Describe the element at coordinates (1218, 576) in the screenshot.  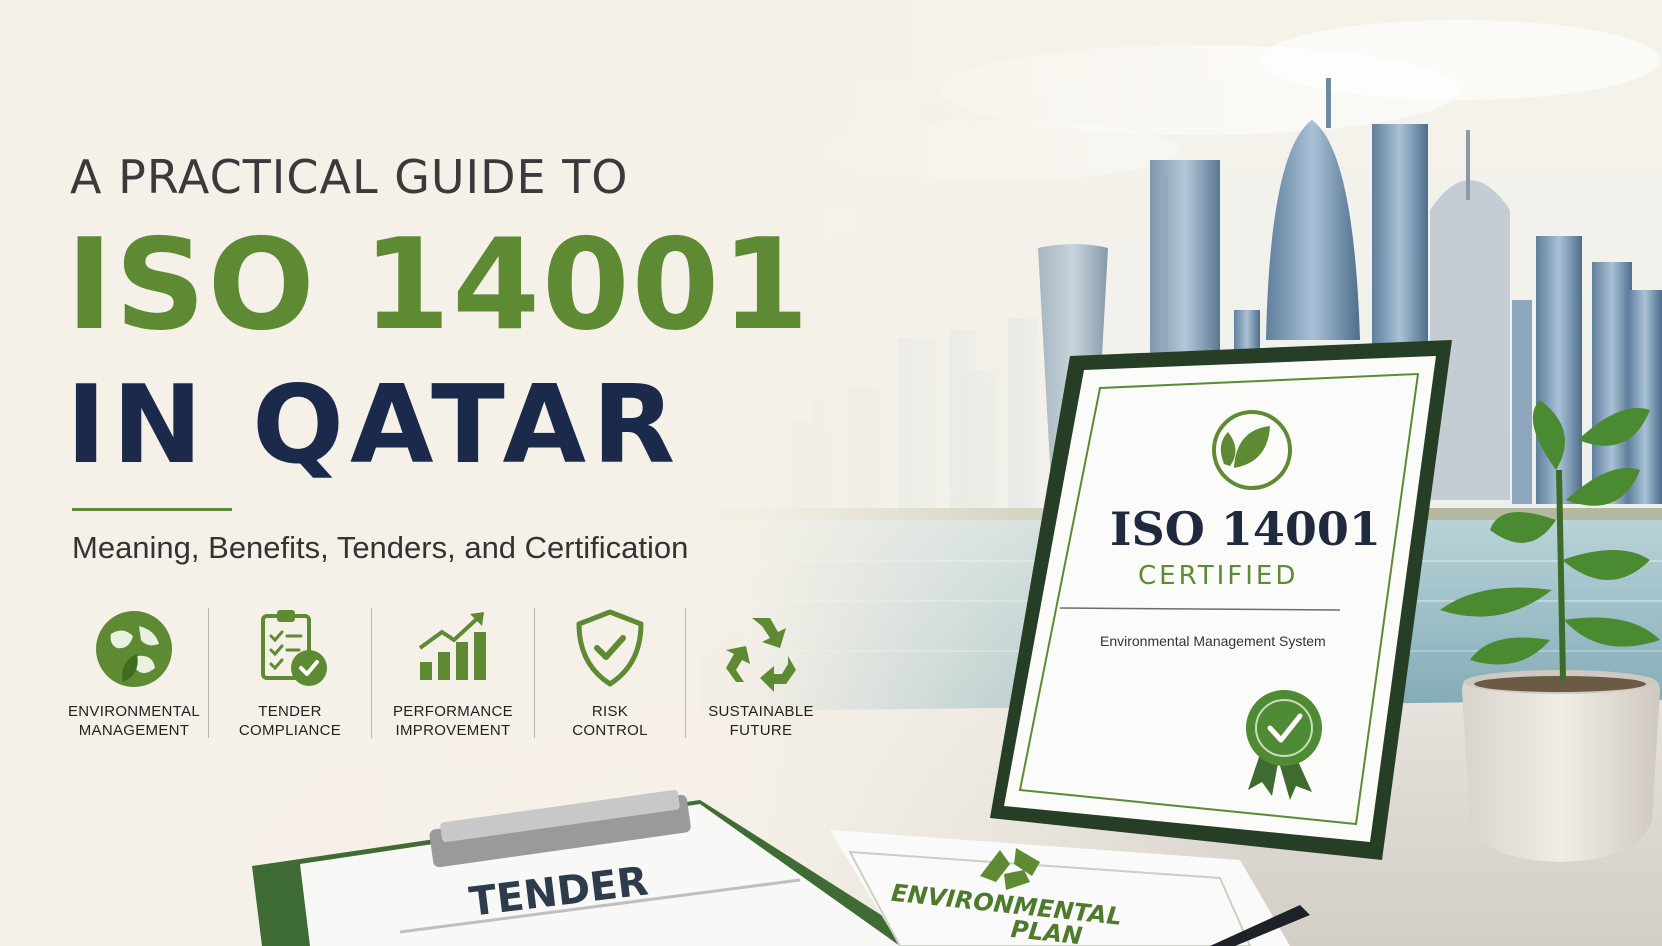
I see `certificate-subtitle: CERTIFIED` at that location.